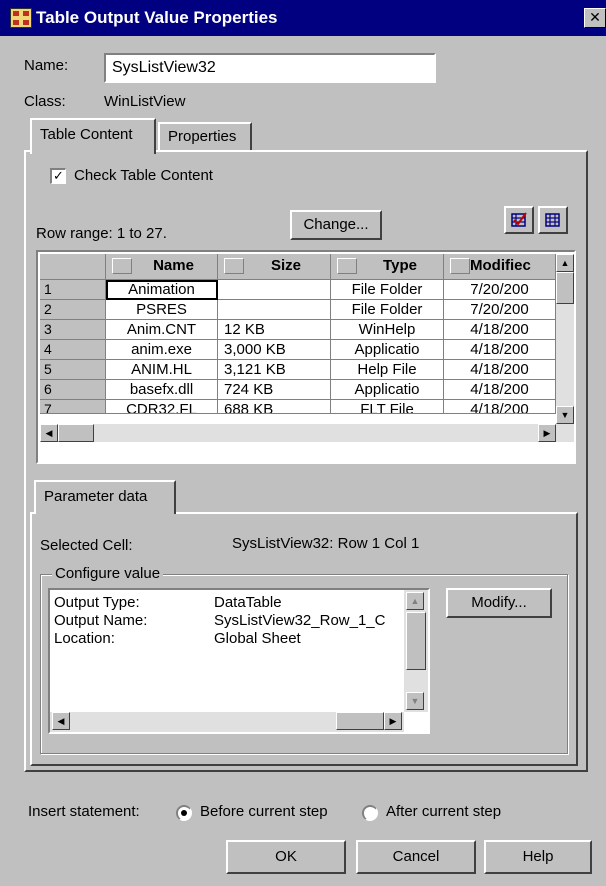 Image resolution: width=606 pixels, height=886 pixels. What do you see at coordinates (86, 134) in the screenshot?
I see `tab-table-content-label: Table Content` at bounding box center [86, 134].